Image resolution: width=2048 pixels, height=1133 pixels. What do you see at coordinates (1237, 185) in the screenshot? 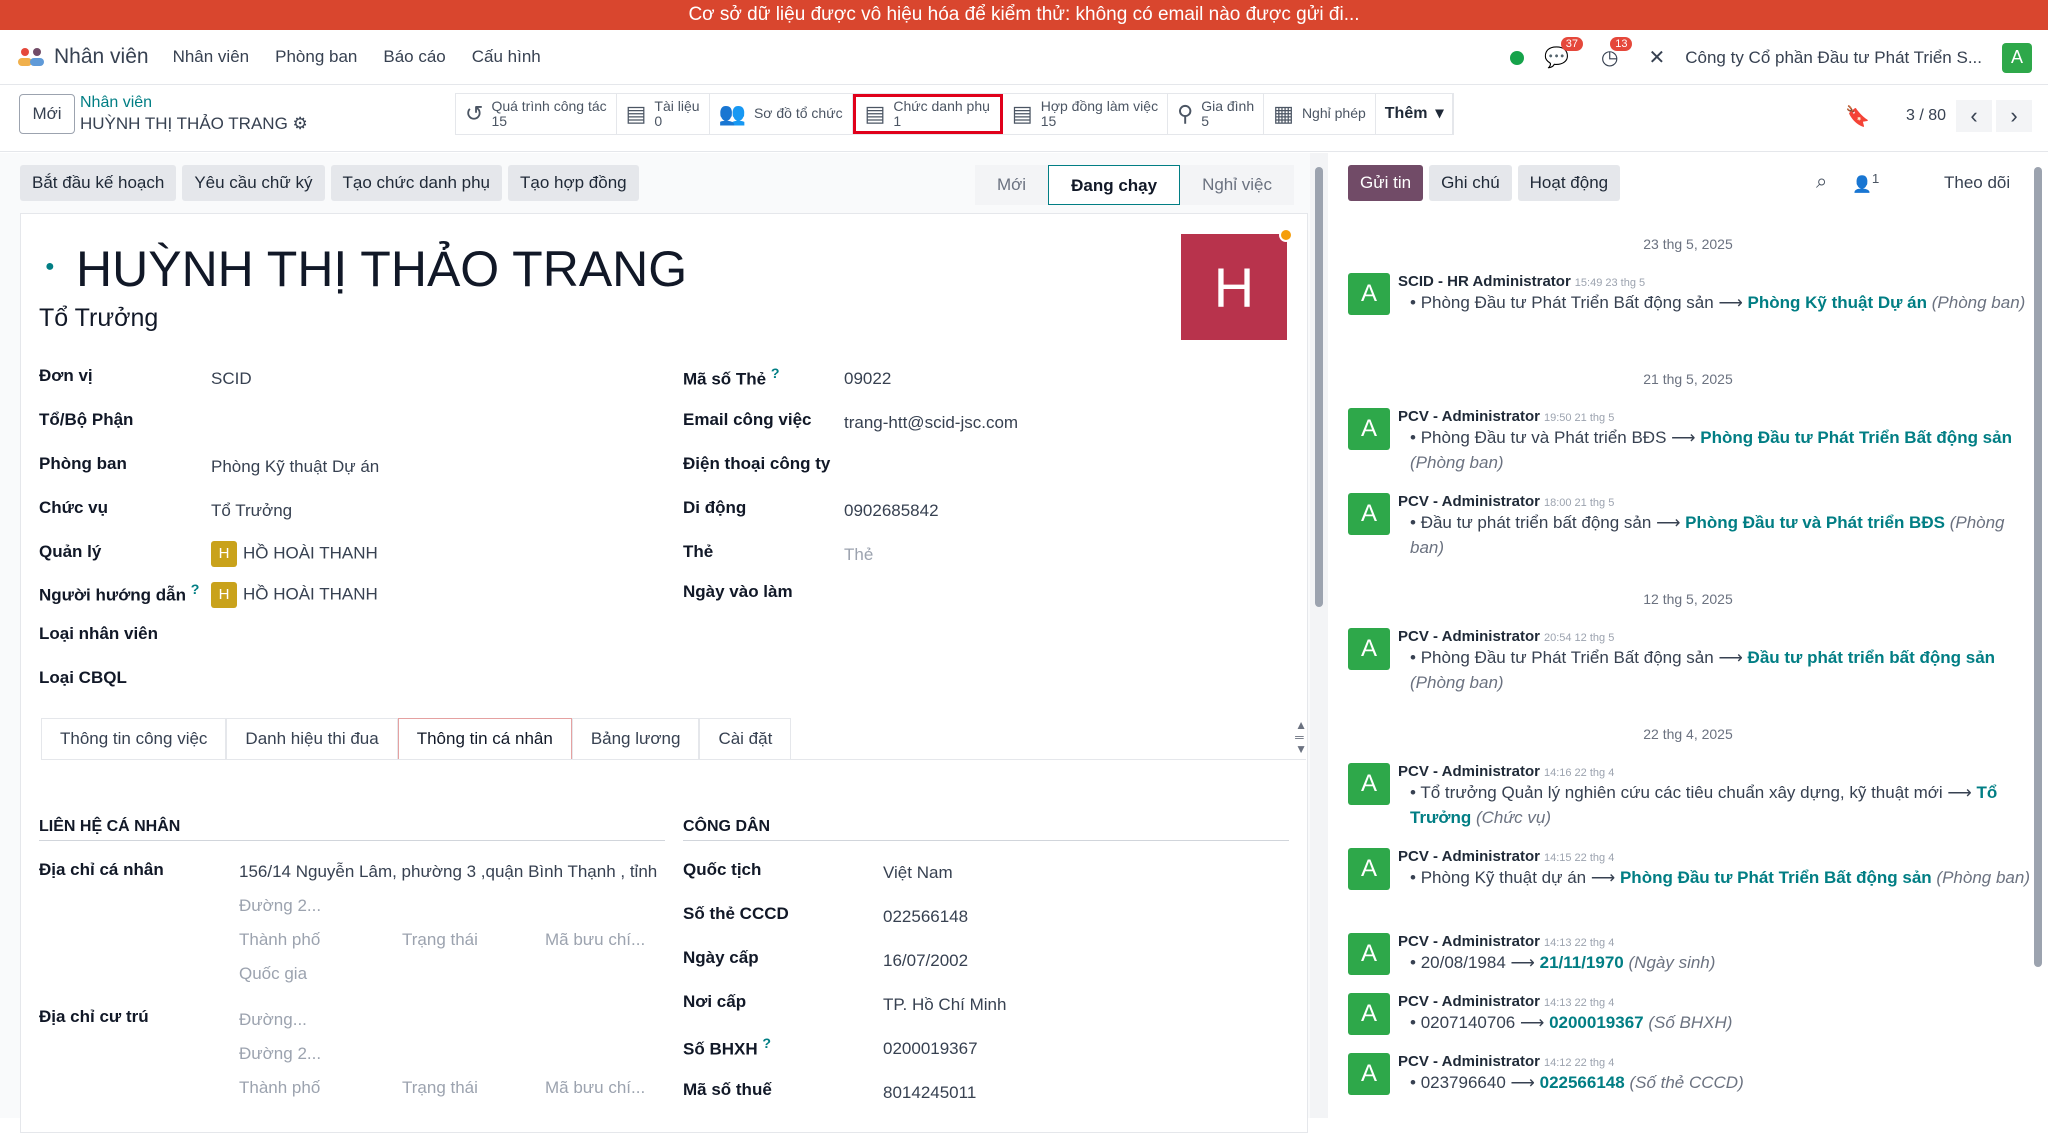
I see `status-resigned: Nghỉ việc` at bounding box center [1237, 185].